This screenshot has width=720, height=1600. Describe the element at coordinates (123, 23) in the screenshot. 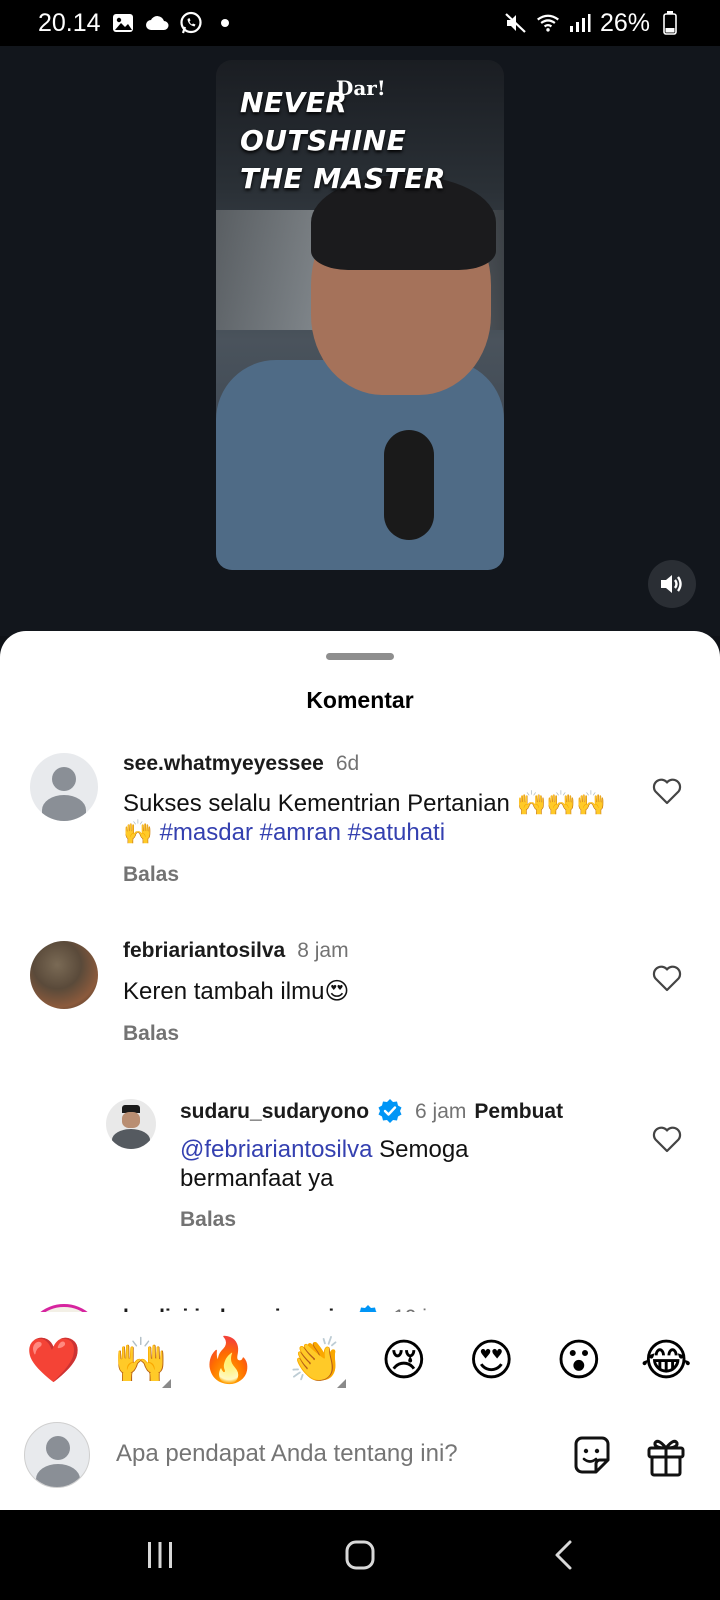

I see `gallery-icon` at that location.